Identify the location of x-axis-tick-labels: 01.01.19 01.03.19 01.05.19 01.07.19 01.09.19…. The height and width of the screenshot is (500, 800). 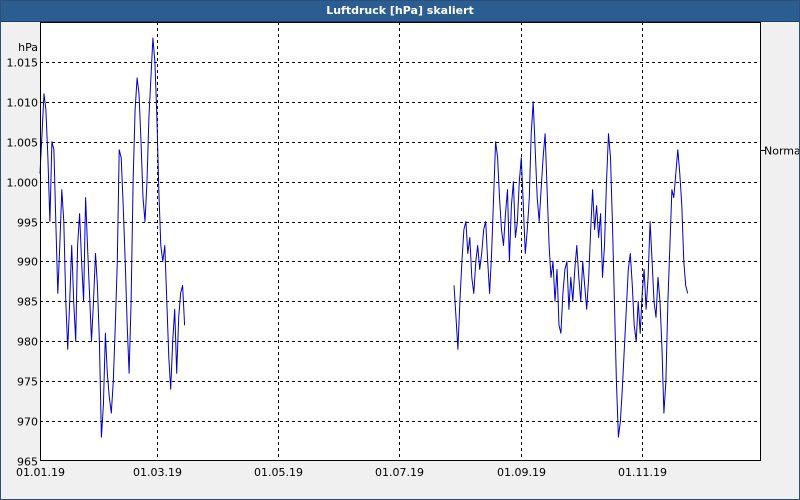
(341, 472).